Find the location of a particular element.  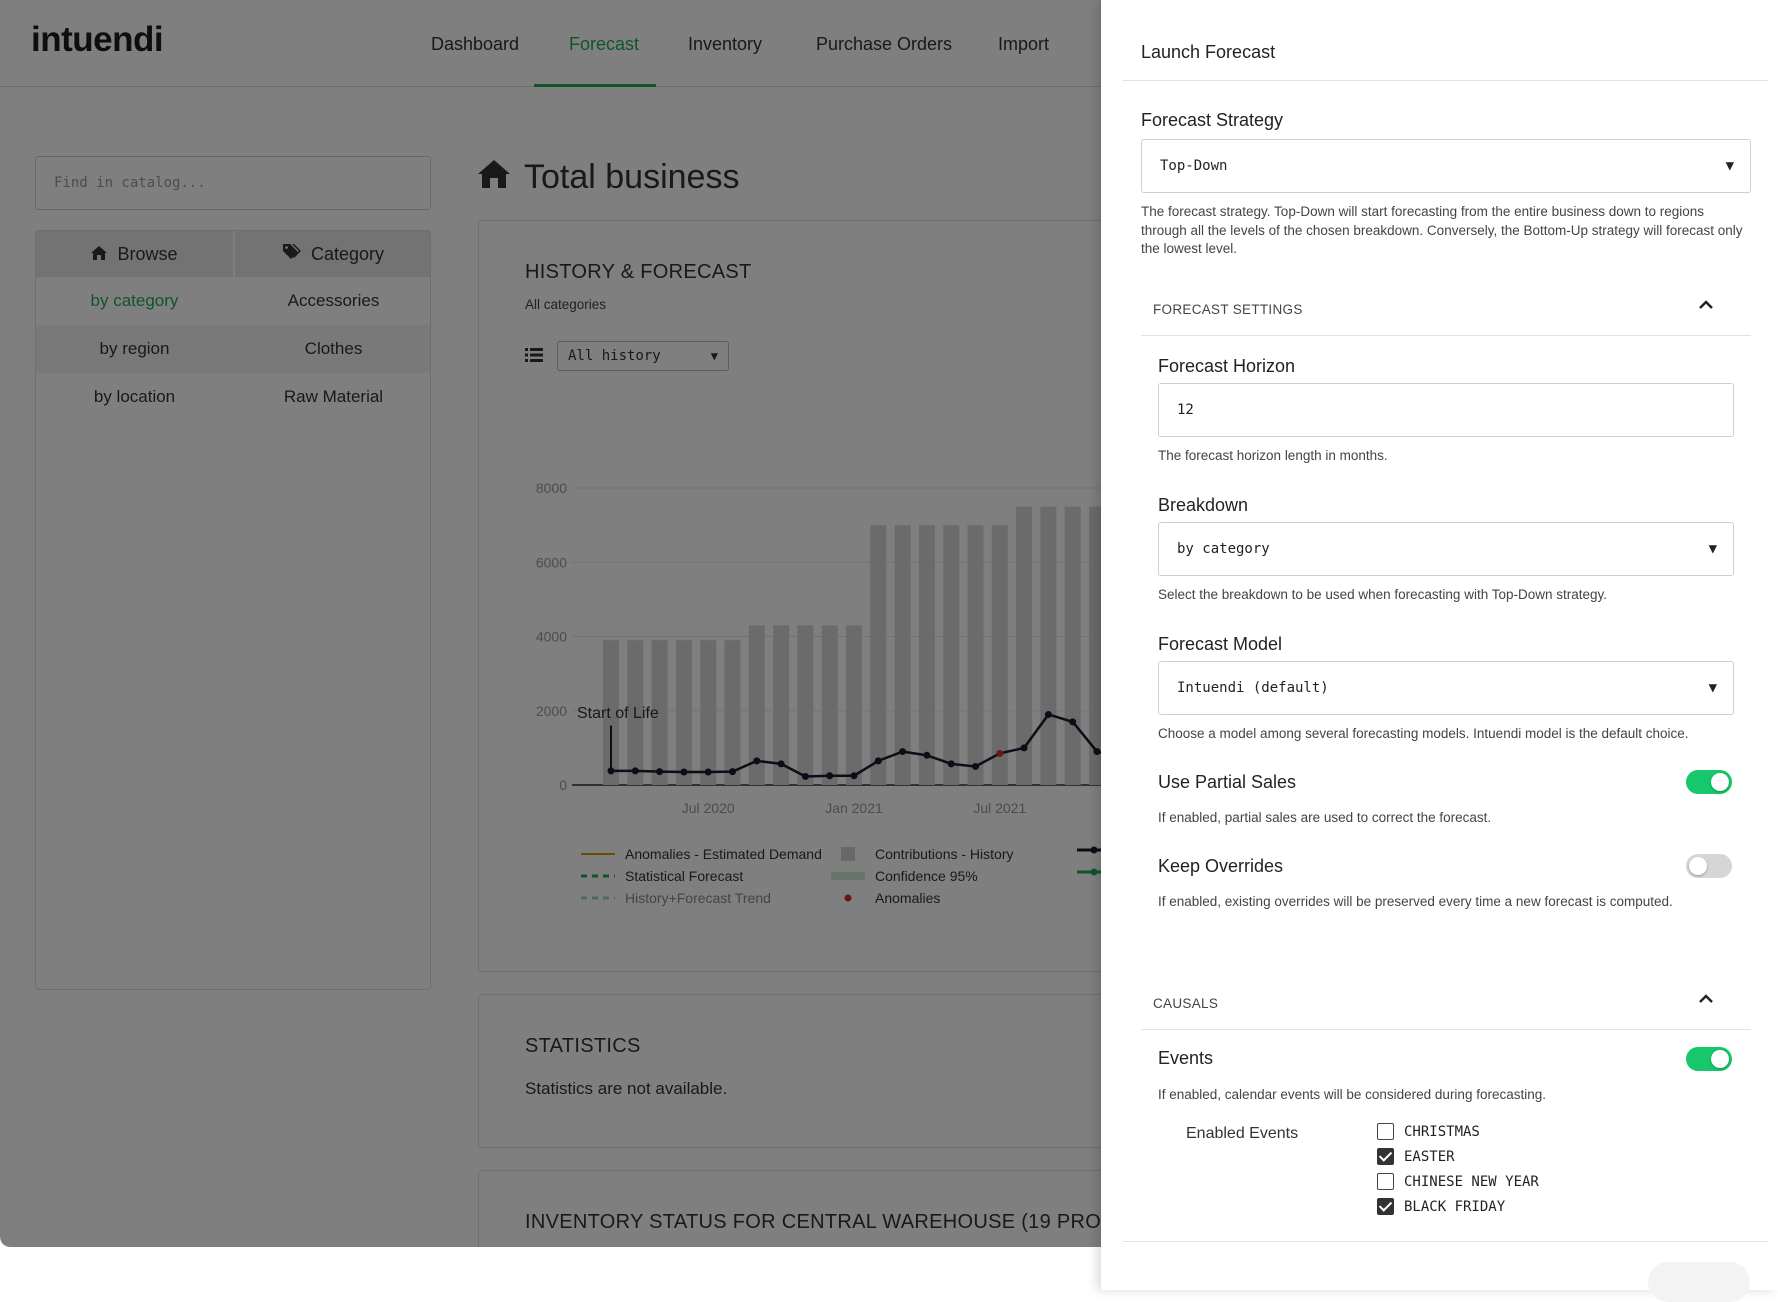

breakdown-label: Breakdown is located at coordinates (1203, 505).